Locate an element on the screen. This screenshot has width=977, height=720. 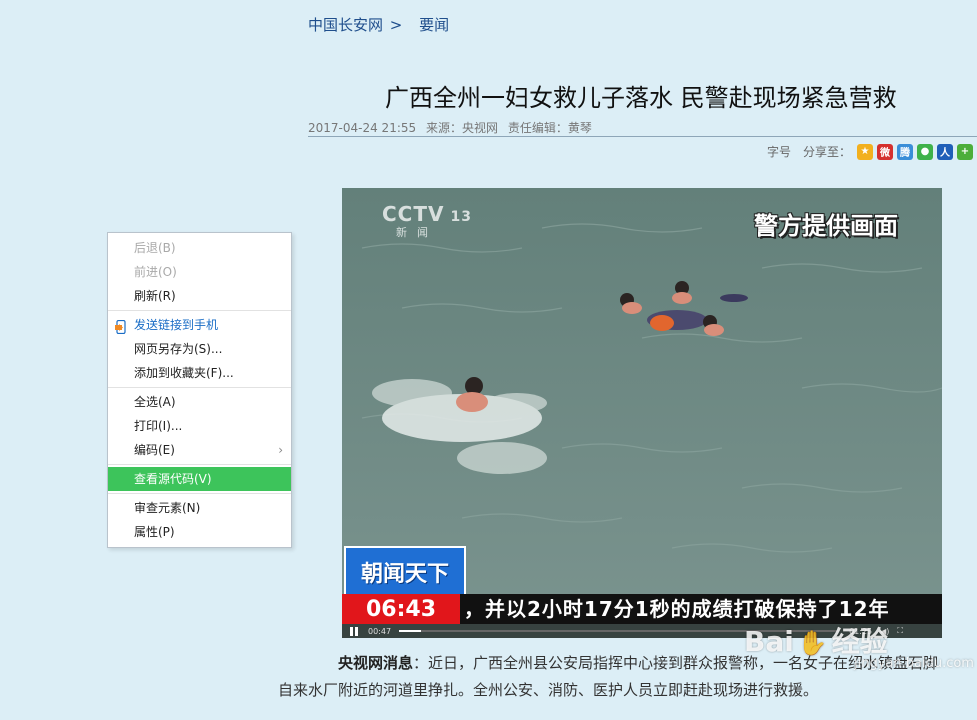
phone-send-icon is located at coordinates (121, 326).